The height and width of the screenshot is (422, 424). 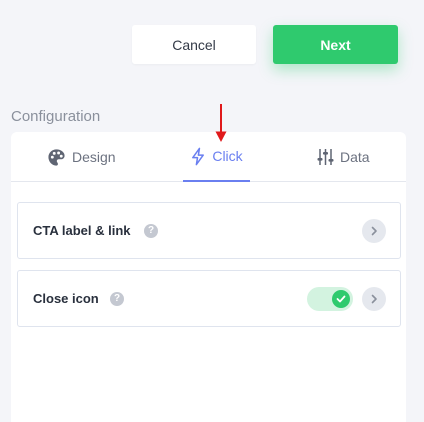 What do you see at coordinates (198, 156) in the screenshot?
I see `lightning-icon` at bounding box center [198, 156].